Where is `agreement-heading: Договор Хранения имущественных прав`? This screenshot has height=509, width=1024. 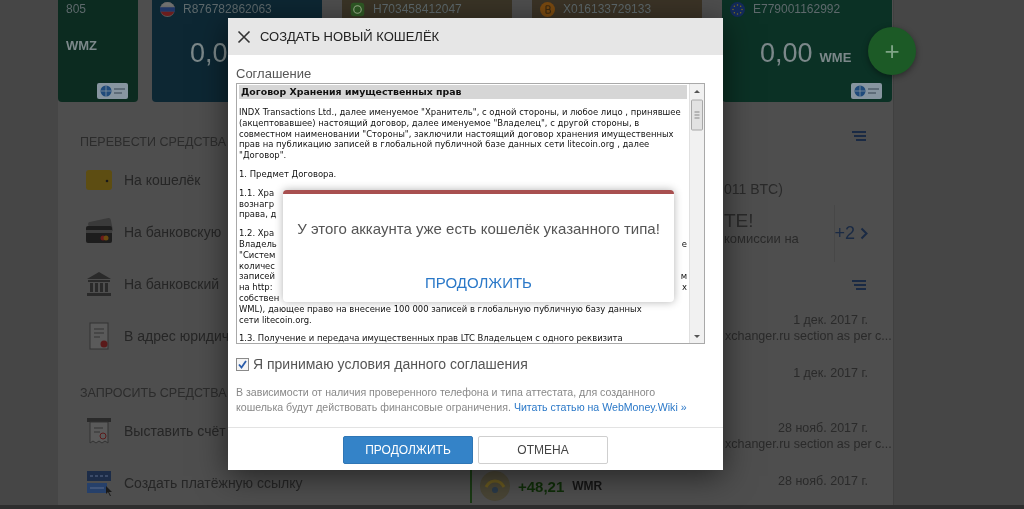
agreement-heading: Договор Хранения имущественных прав is located at coordinates (463, 92).